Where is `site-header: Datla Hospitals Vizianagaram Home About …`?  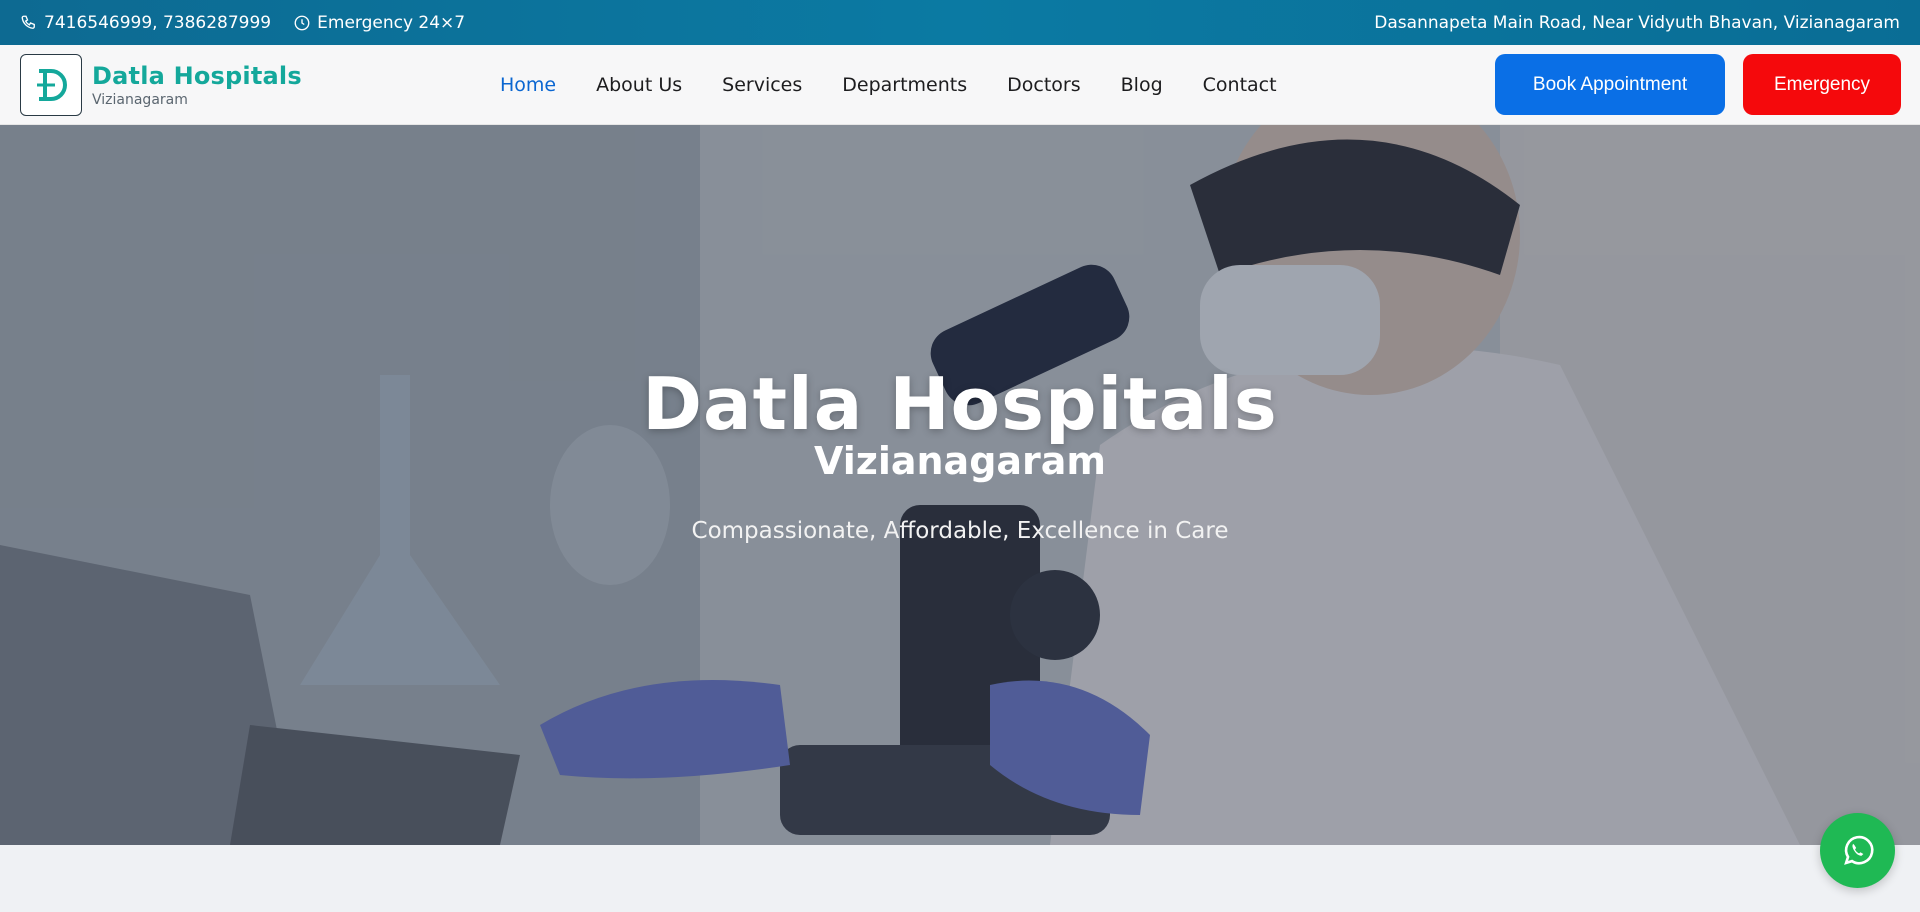 site-header: Datla Hospitals Vizianagaram Home About … is located at coordinates (960, 85).